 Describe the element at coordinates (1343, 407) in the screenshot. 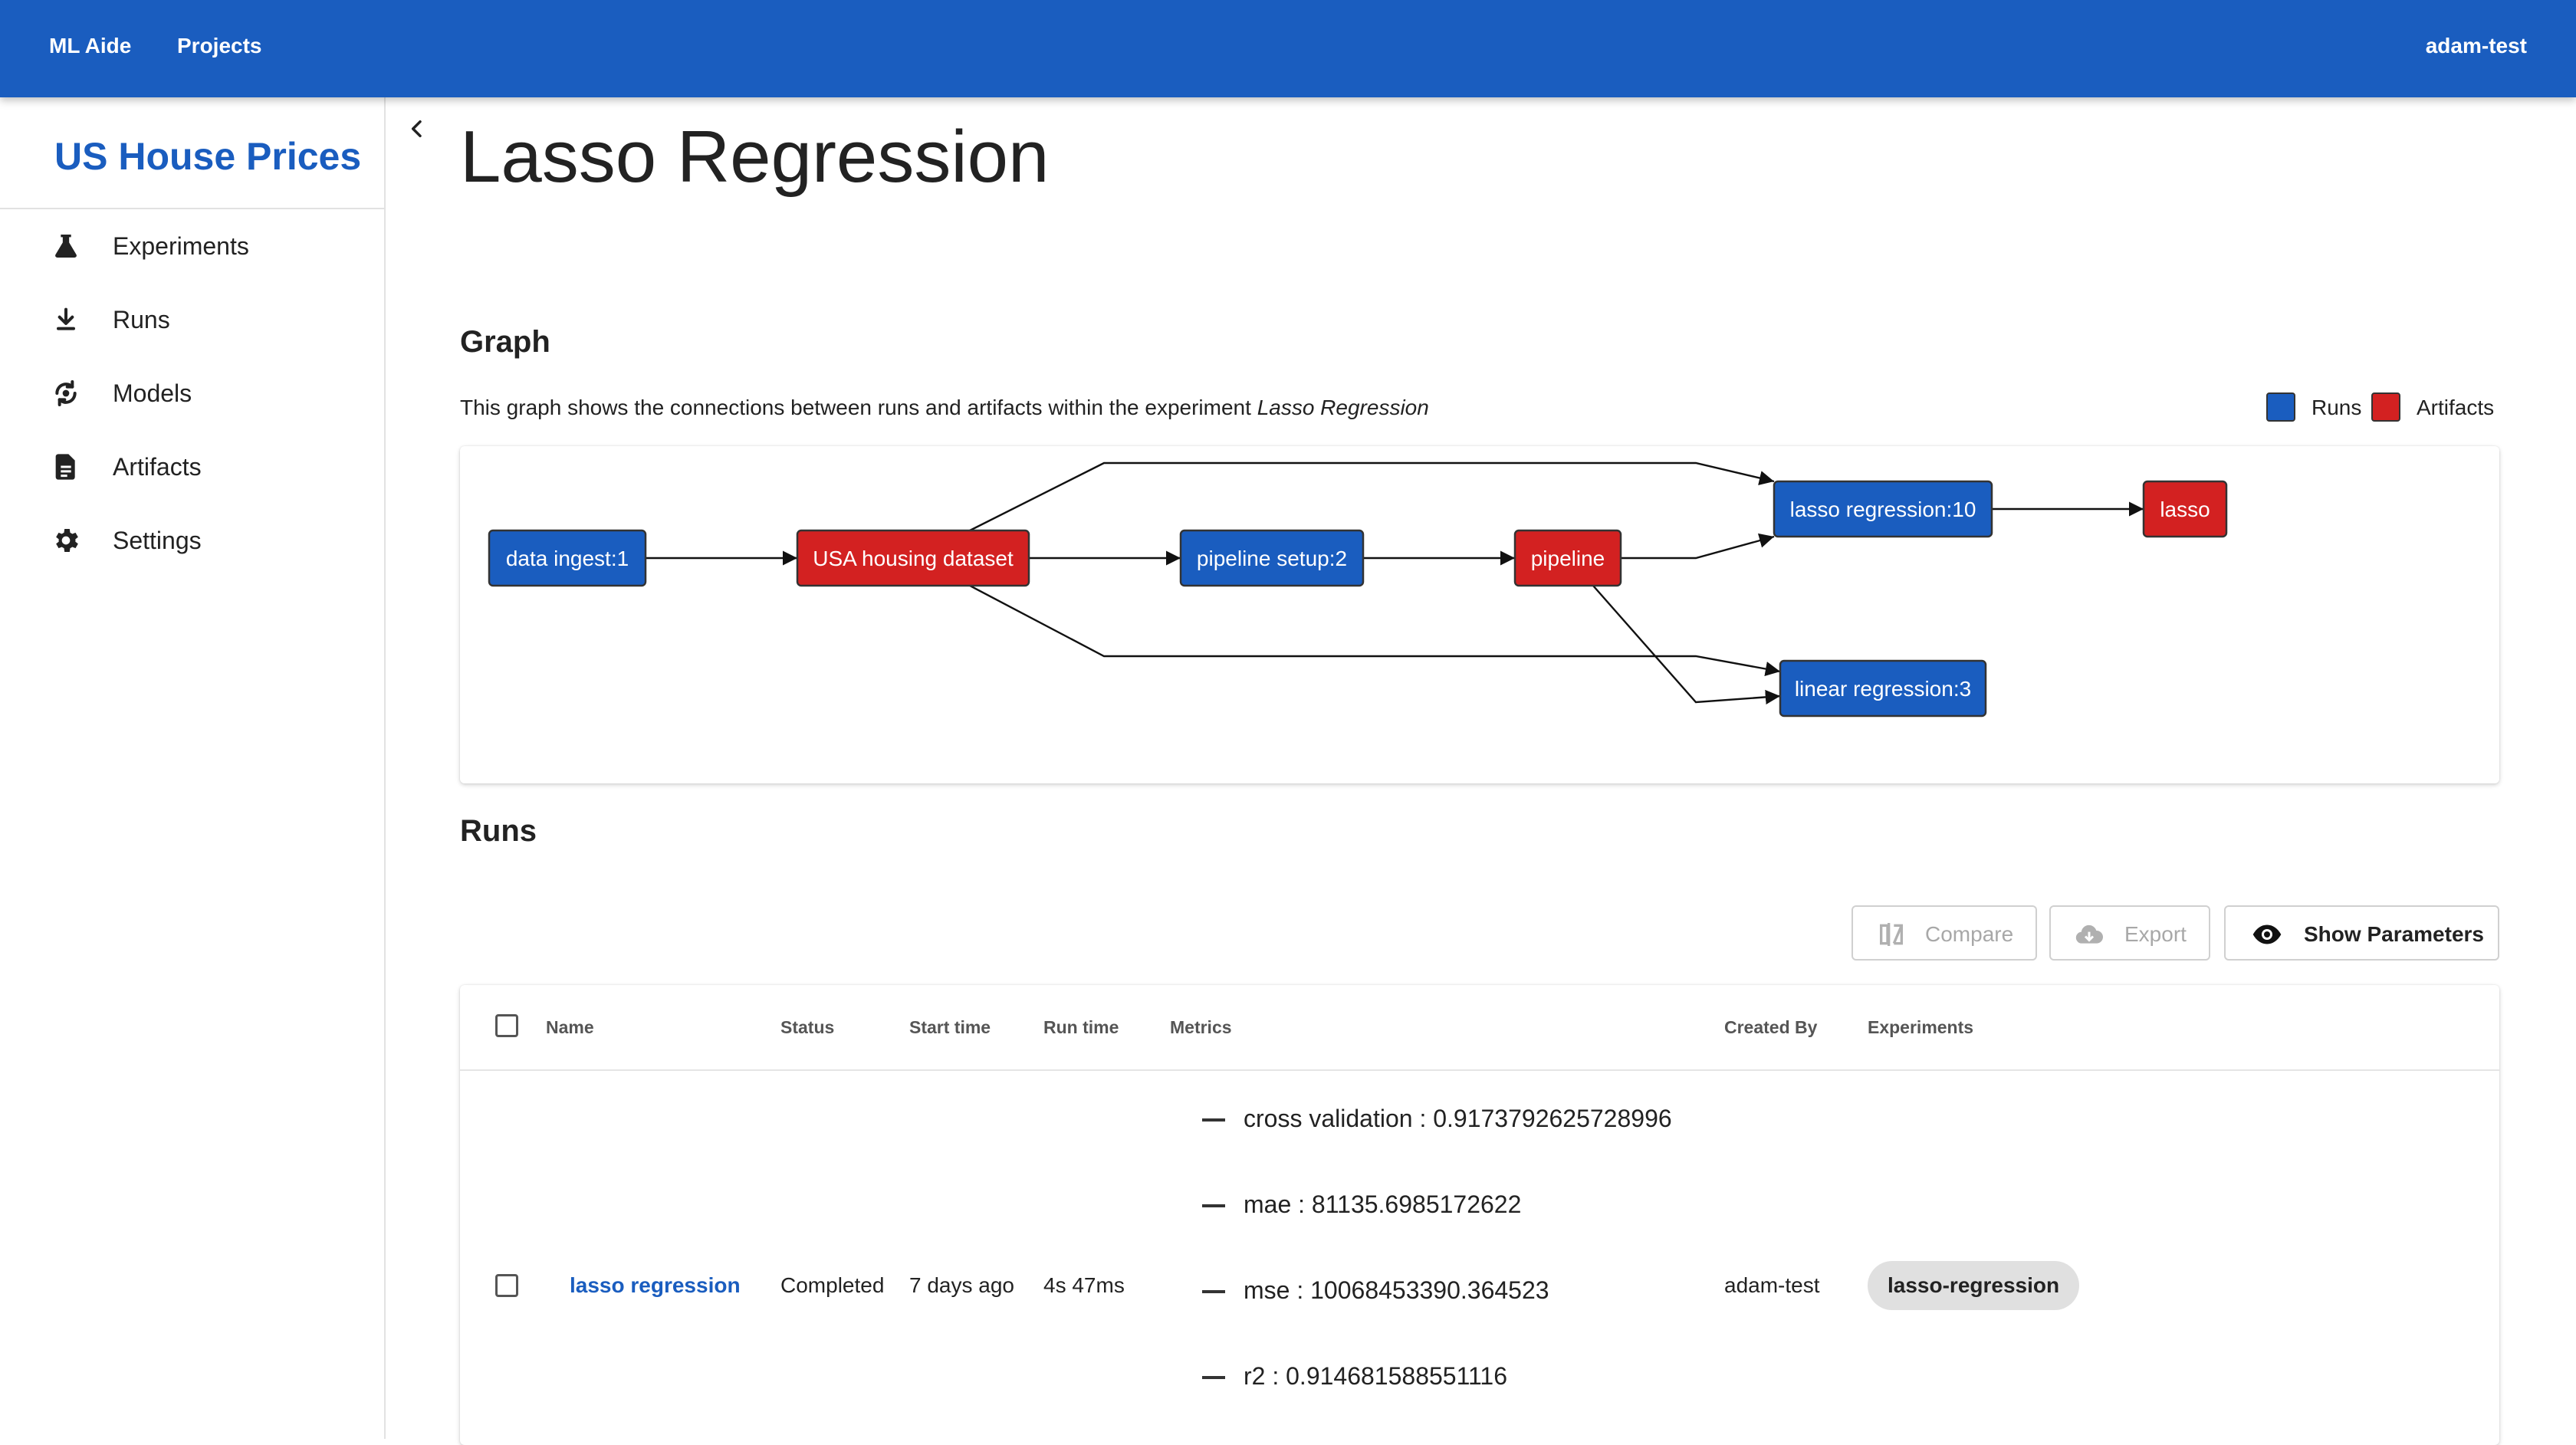

I see `graph-description-experiment: Lasso Regression` at that location.